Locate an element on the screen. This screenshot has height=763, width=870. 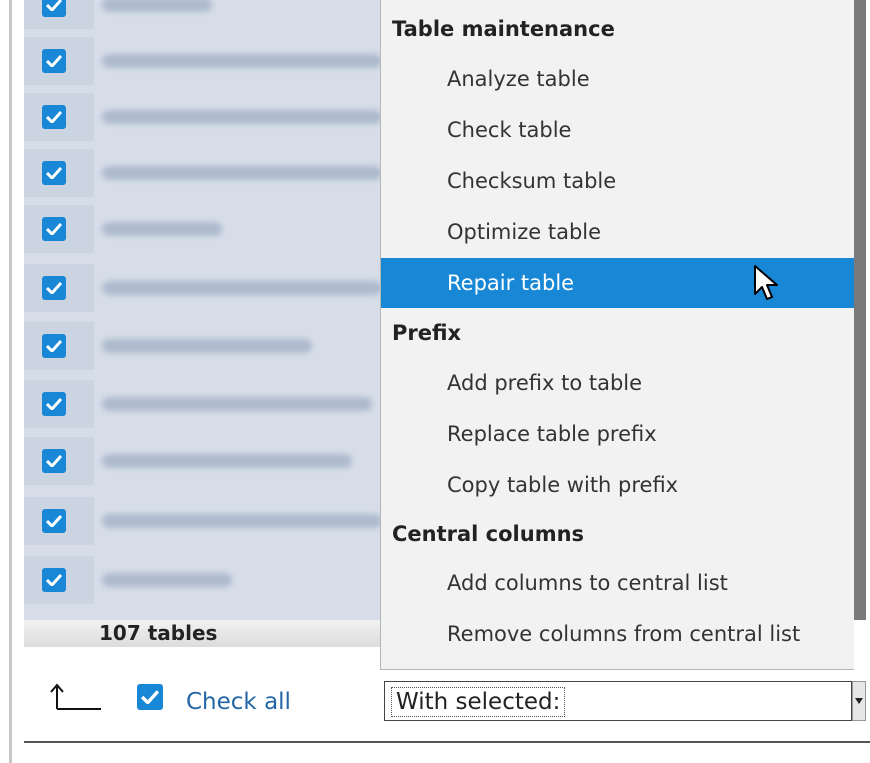
menu-item-optimize-table: Optimize table is located at coordinates (617, 232).